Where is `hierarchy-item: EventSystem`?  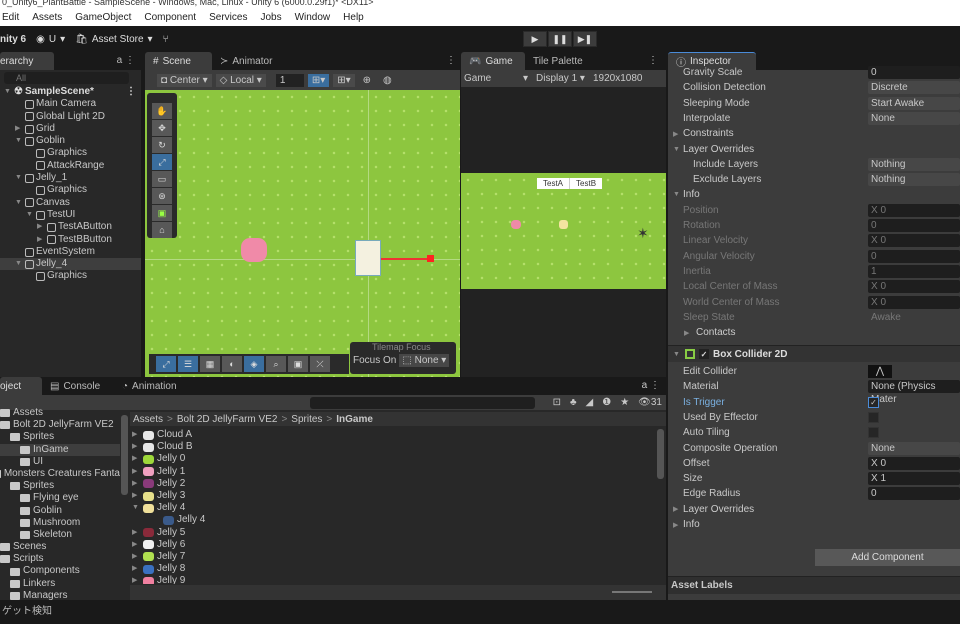
hierarchy-item: EventSystem is located at coordinates (70, 252).